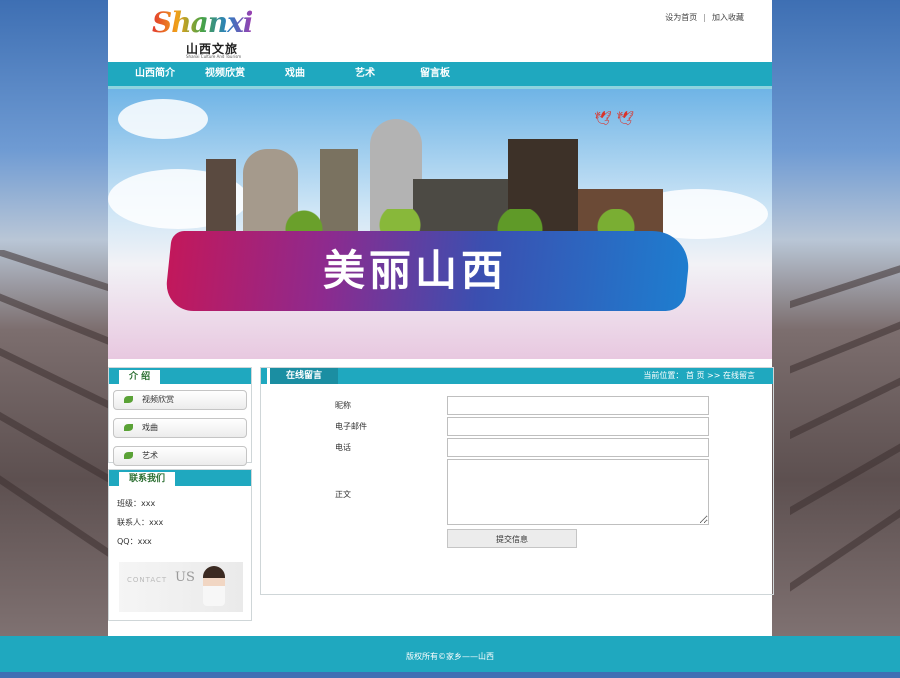 This screenshot has width=900, height=678. What do you see at coordinates (214, 56) in the screenshot?
I see `logo-english-name: Shanxi Culture And Tourism` at bounding box center [214, 56].